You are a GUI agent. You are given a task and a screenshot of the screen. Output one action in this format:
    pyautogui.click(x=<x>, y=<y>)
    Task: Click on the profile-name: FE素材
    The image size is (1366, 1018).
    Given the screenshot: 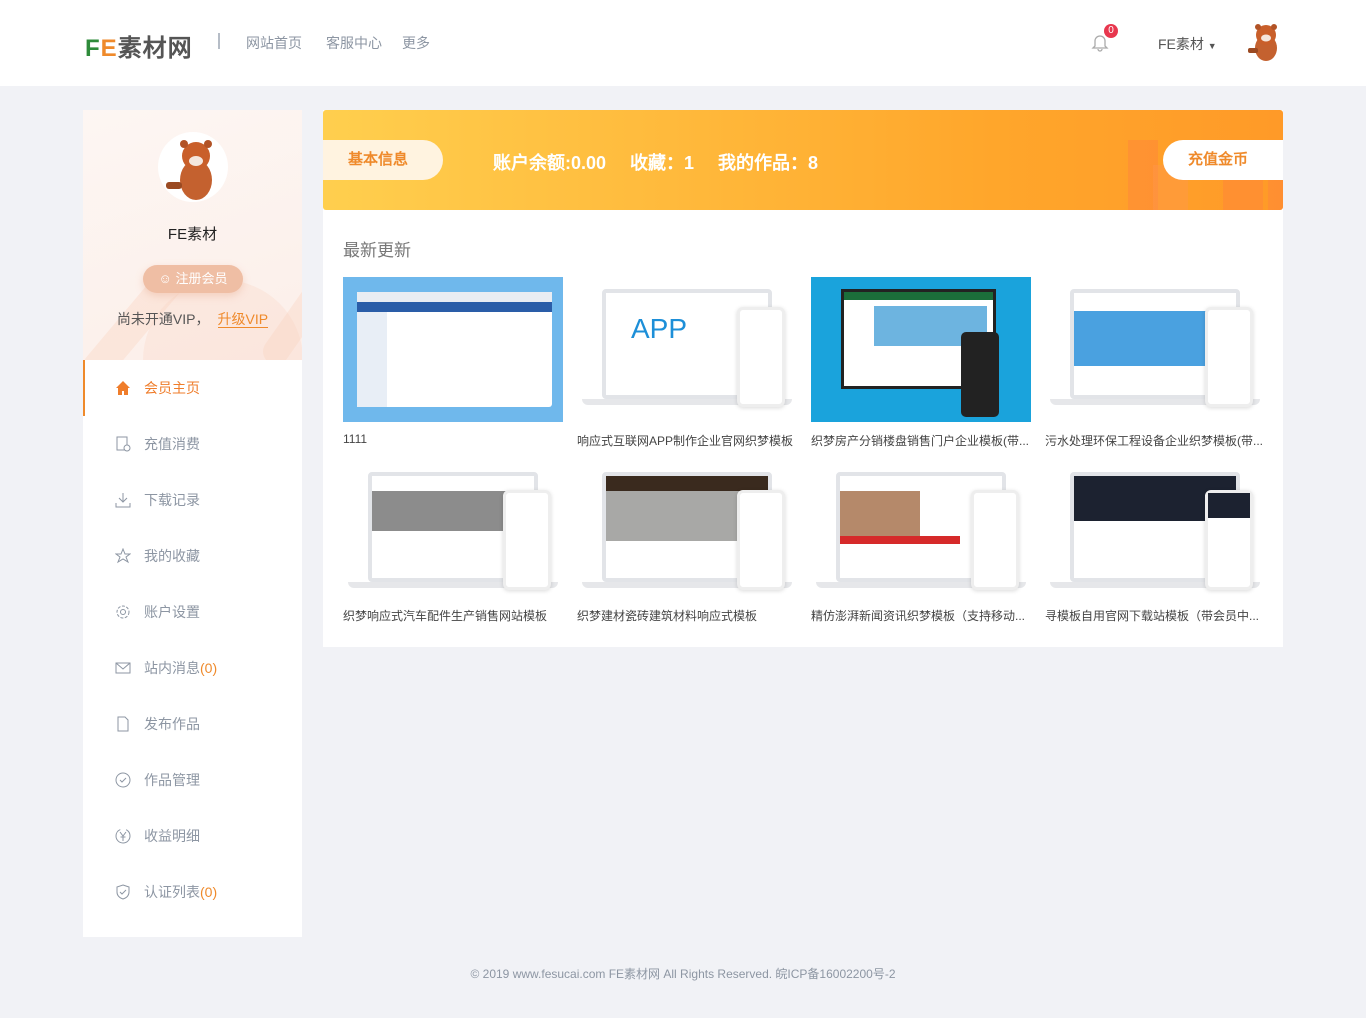 What is the action you would take?
    pyautogui.click(x=192, y=234)
    